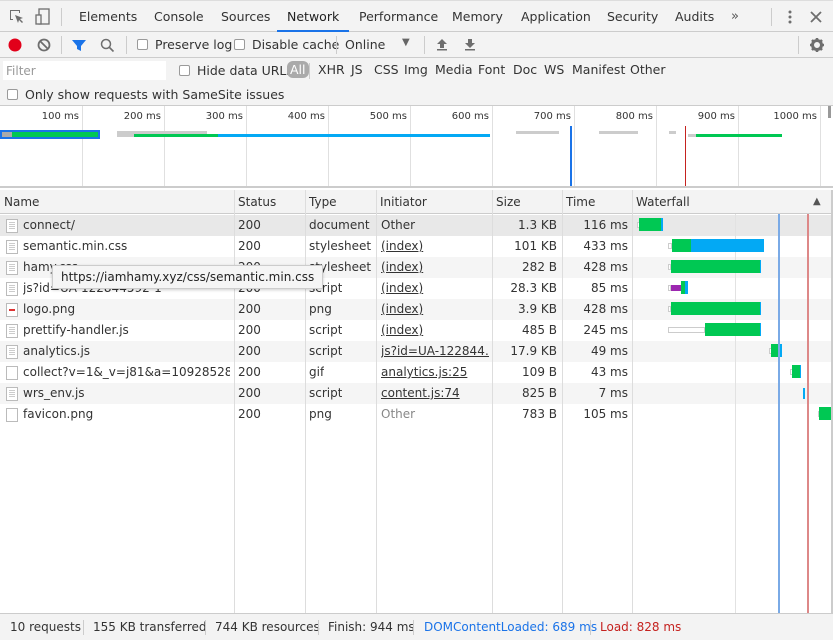 This screenshot has width=833, height=640. I want to click on request-row: connect/200 document Other 1.3 KB 116 ms, so click(416, 225).